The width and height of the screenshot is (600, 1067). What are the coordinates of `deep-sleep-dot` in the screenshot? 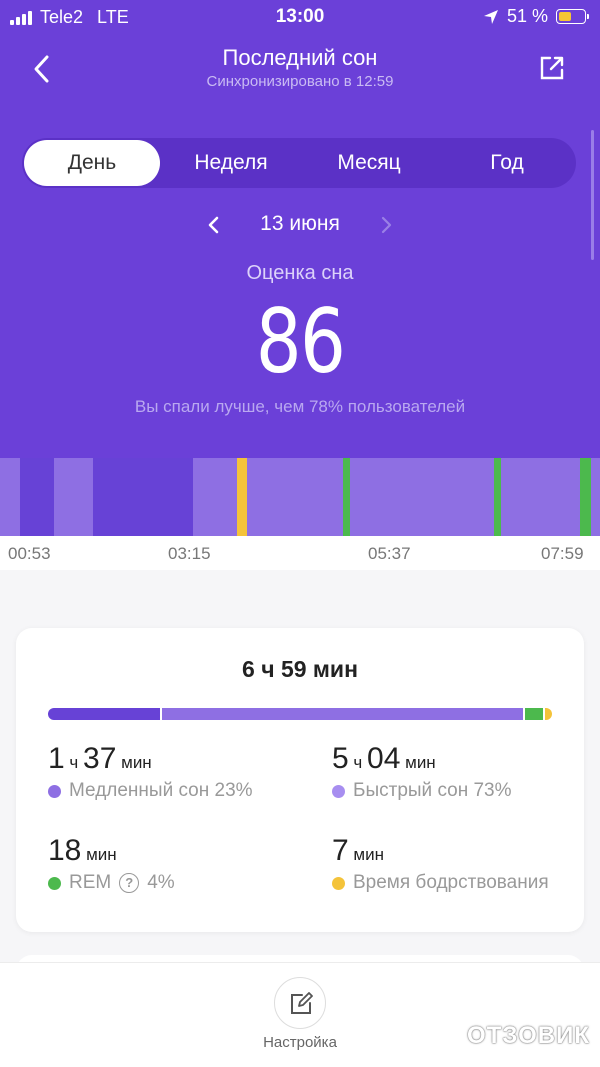 It's located at (54, 791).